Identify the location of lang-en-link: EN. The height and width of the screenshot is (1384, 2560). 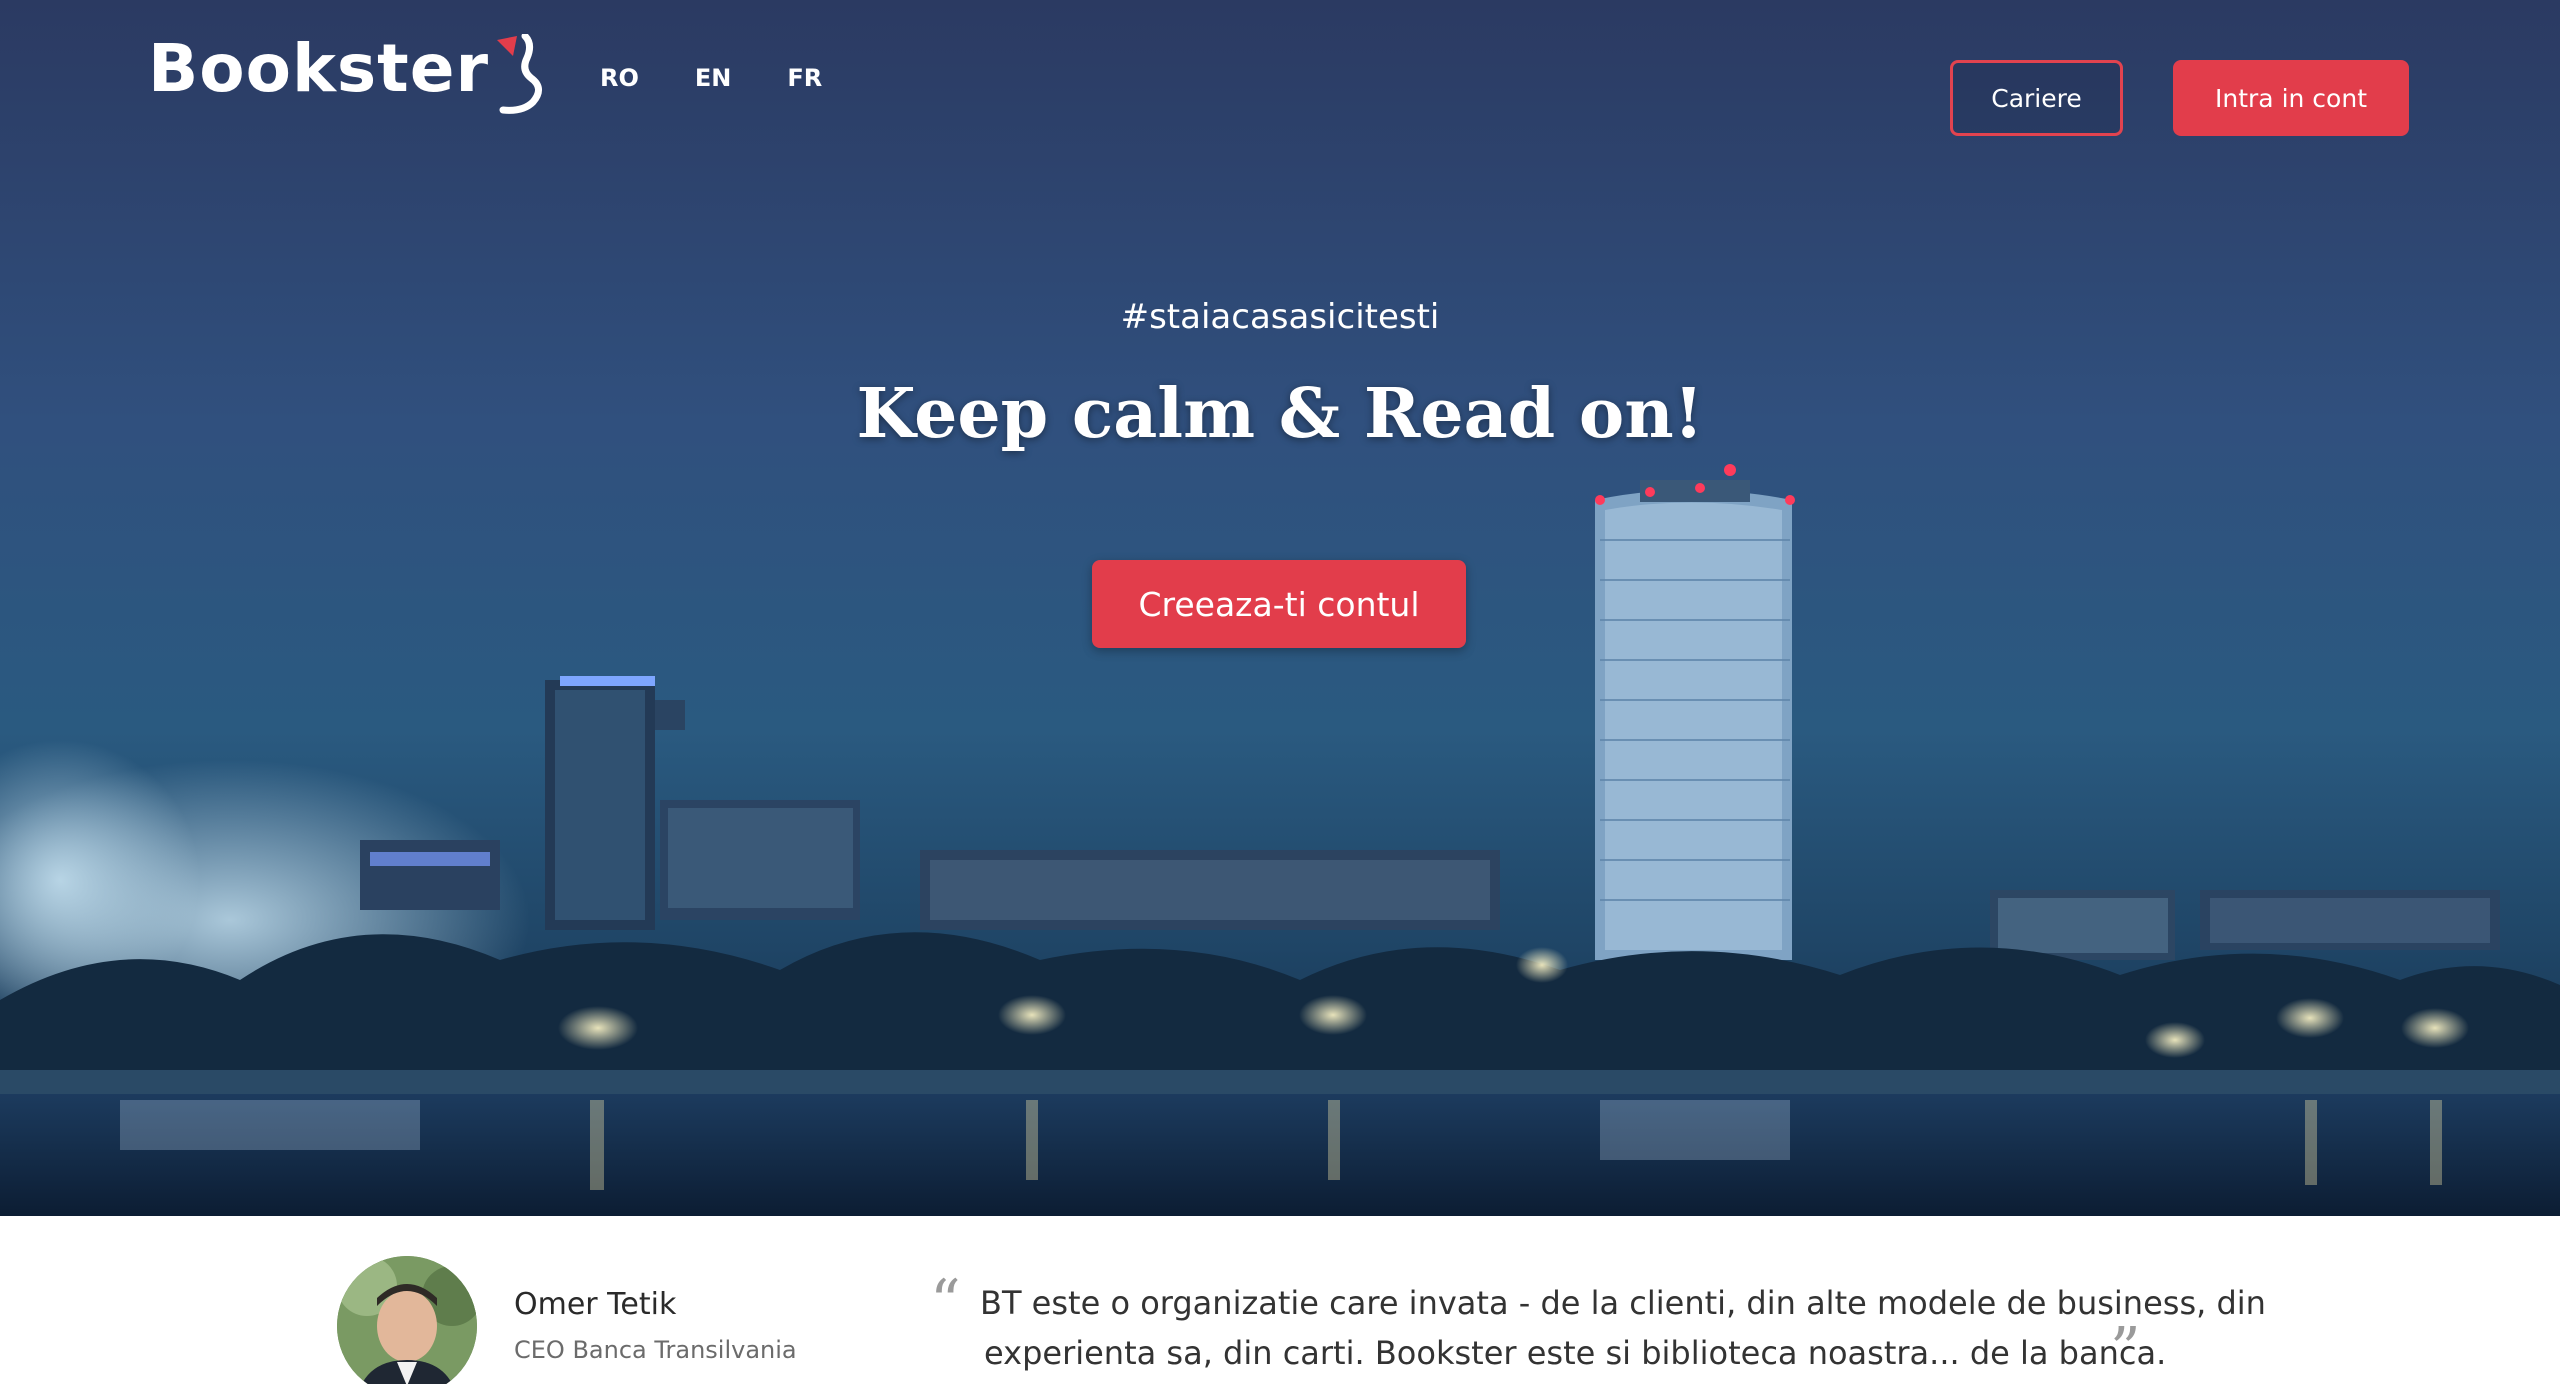
(713, 78).